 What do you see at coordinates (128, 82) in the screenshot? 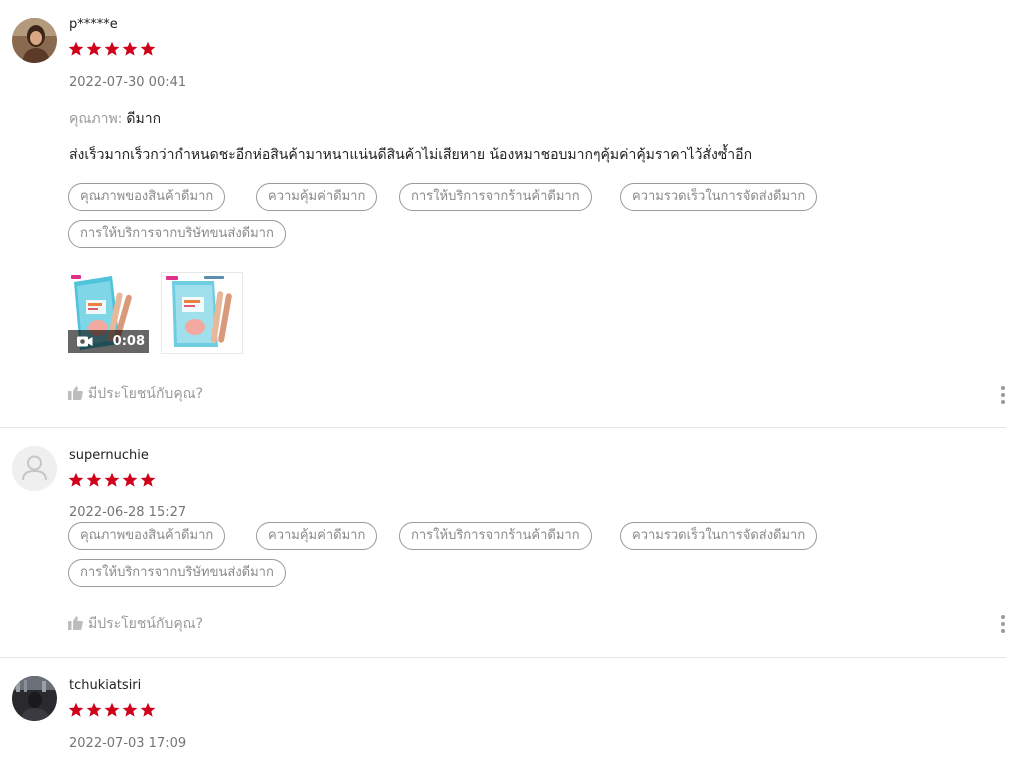
I see `review-datetime: 2022-07-30 00:41` at bounding box center [128, 82].